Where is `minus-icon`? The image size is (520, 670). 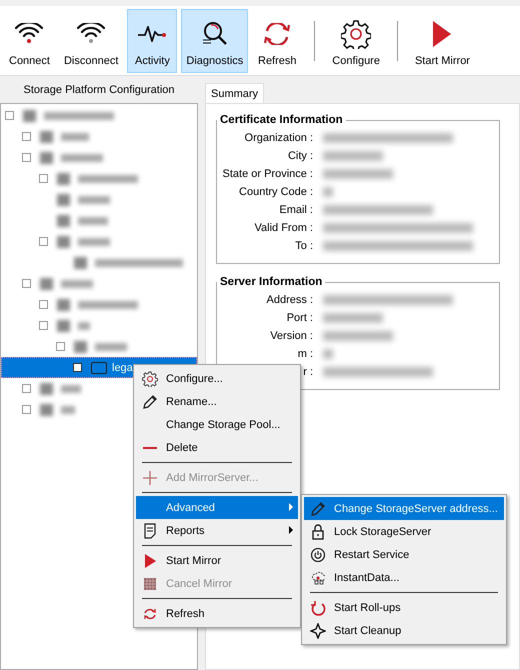
minus-icon is located at coordinates (150, 448).